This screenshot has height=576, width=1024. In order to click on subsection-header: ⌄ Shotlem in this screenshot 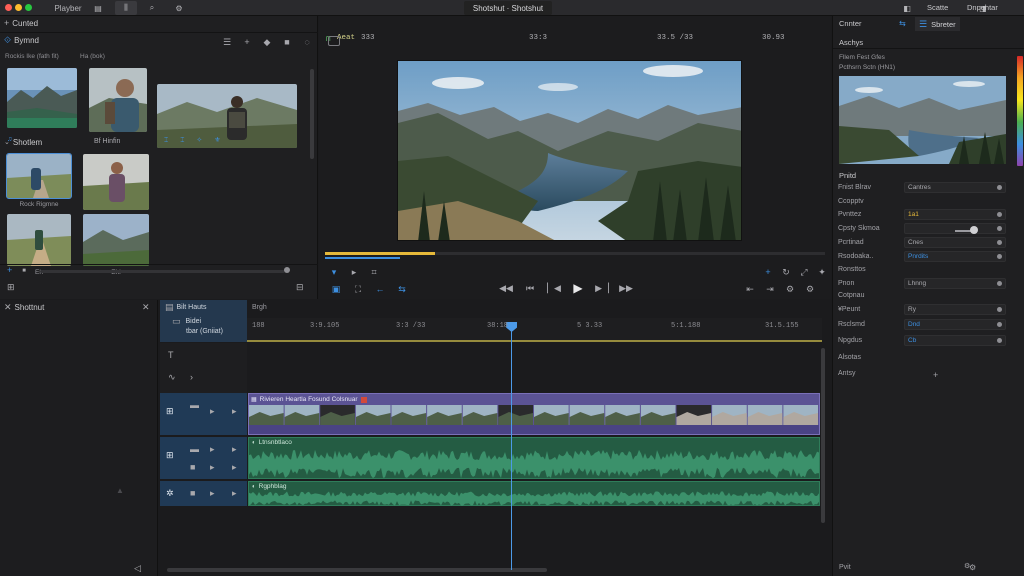, I will do `click(23, 142)`.